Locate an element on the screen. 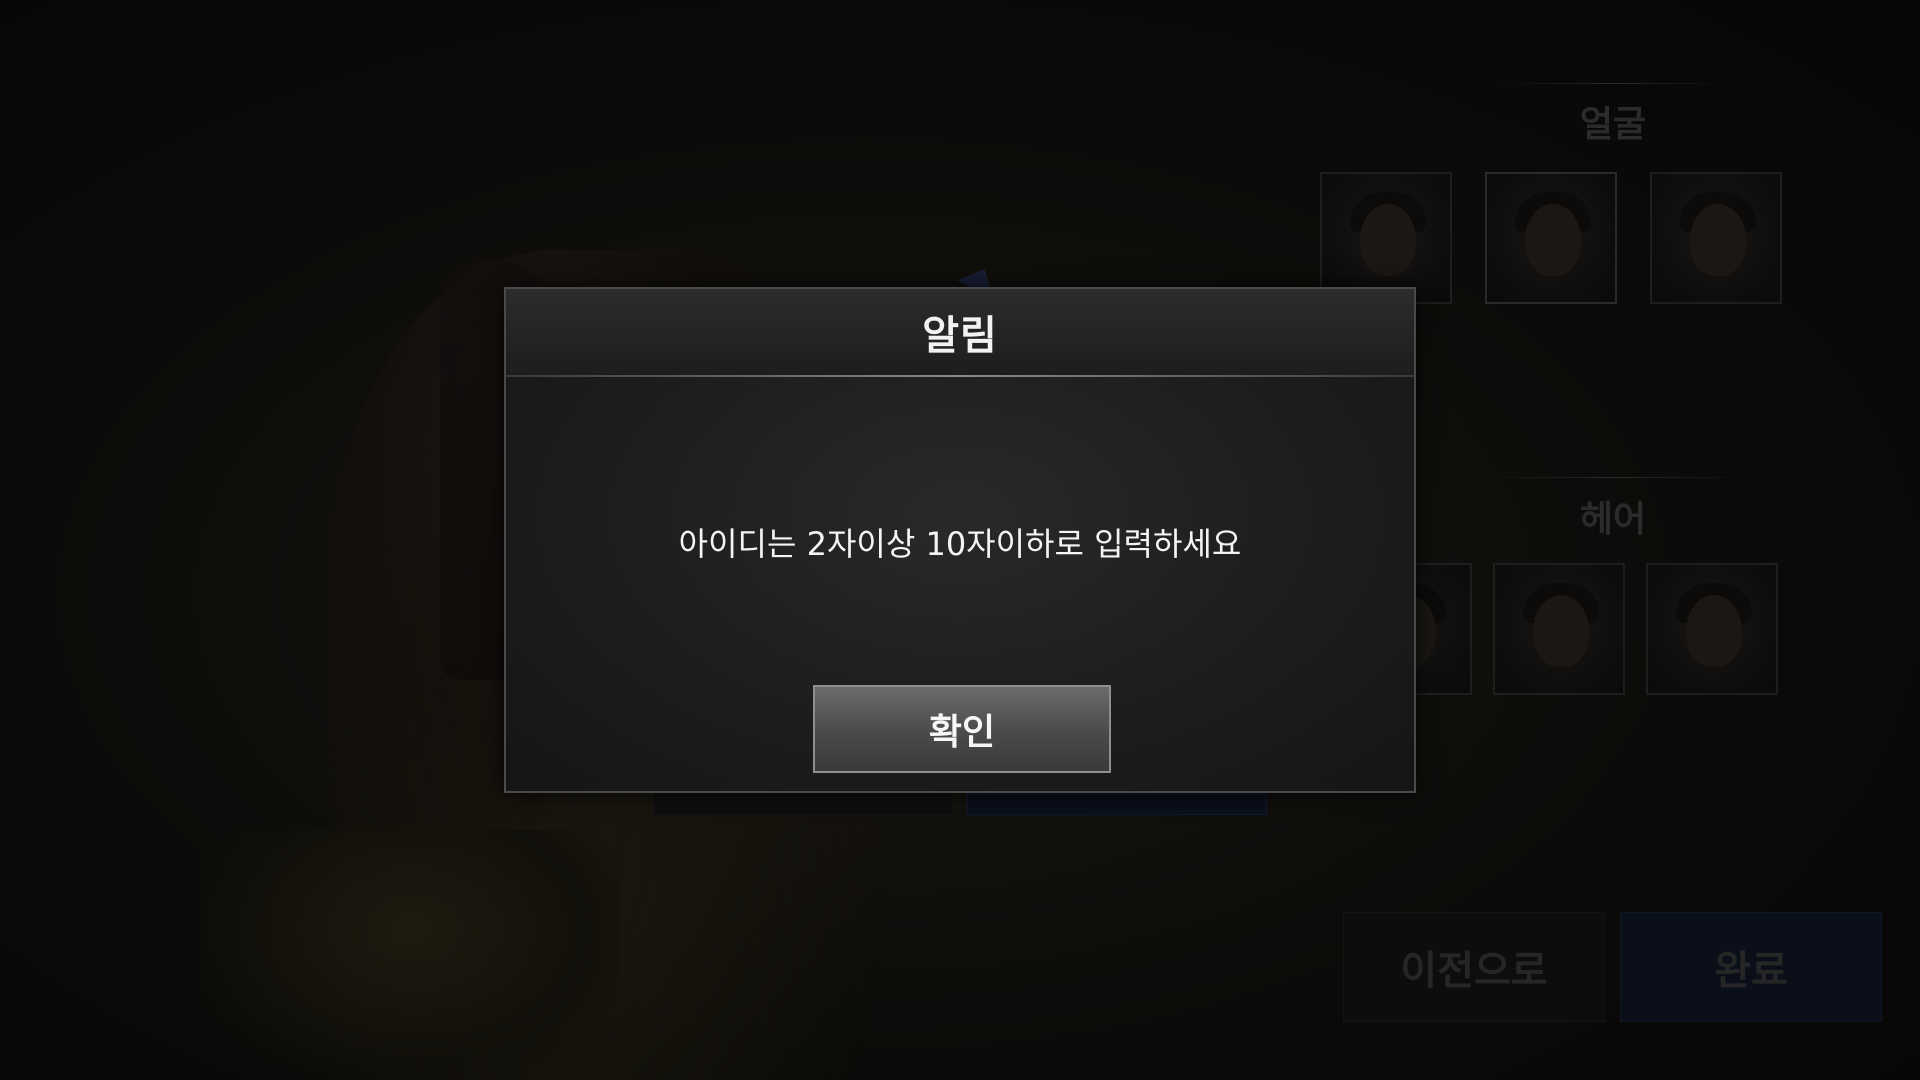  dialog-message: 아이디는 2자이상 10자이하로 입력하세요 is located at coordinates (960, 544).